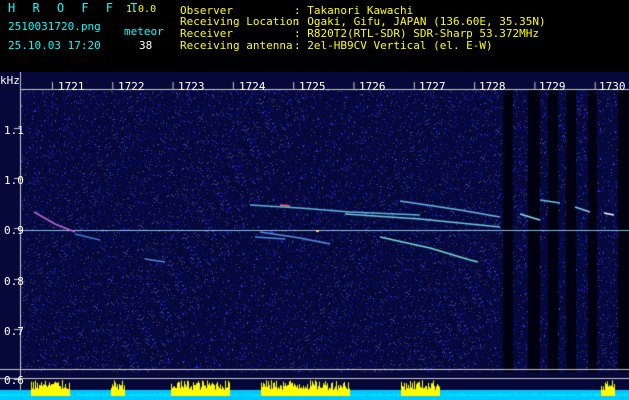 This screenshot has width=629, height=400. I want to click on x-tick-label: 1721, so click(71, 86).